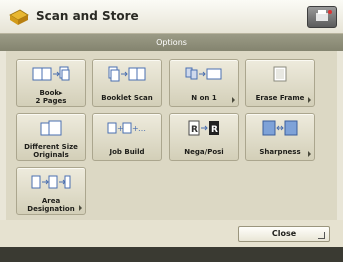 The height and width of the screenshot is (262, 343). What do you see at coordinates (127, 98) in the screenshot?
I see `booklet-scan-label: Booklet Scan` at bounding box center [127, 98].